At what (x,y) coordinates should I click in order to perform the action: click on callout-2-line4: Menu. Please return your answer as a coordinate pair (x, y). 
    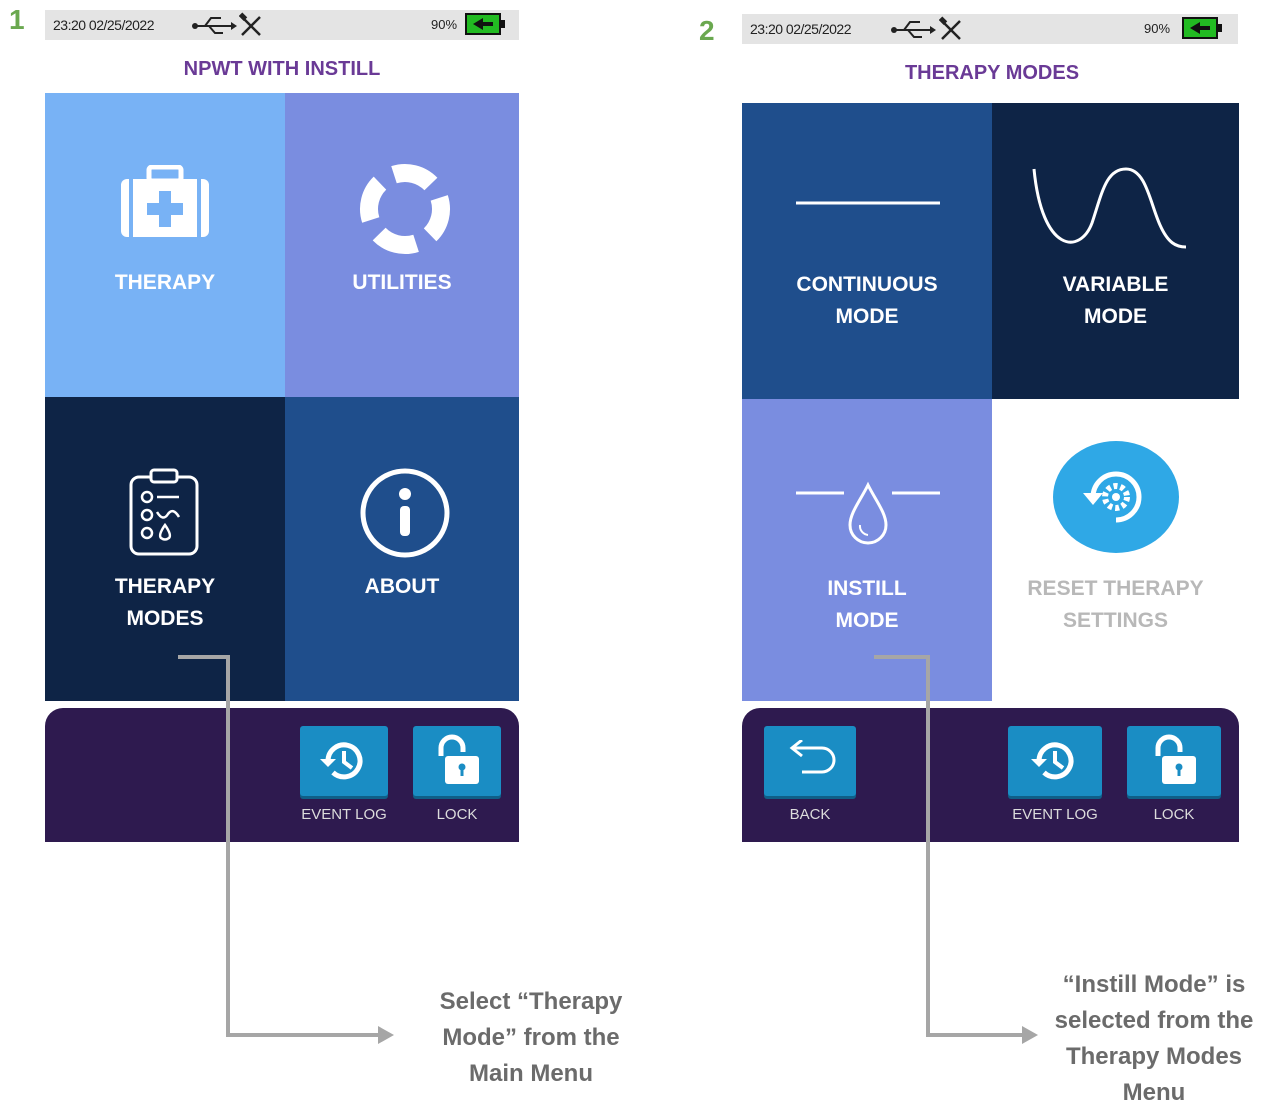
    Looking at the image, I should click on (1154, 1092).